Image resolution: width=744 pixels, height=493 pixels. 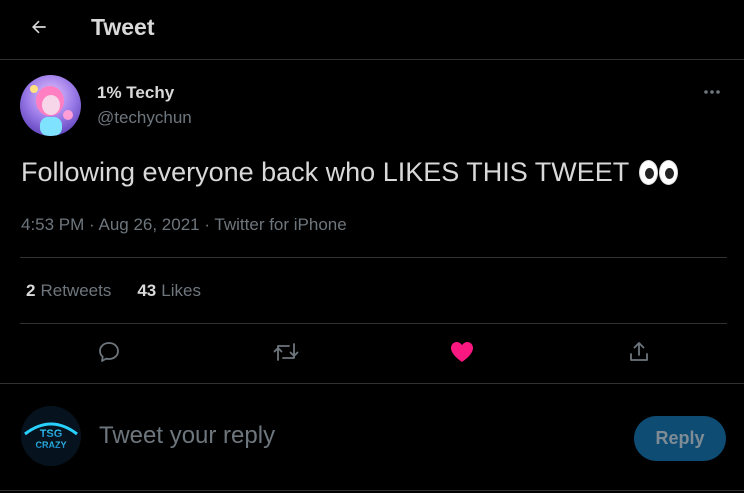 What do you see at coordinates (144, 118) in the screenshot?
I see `user-handle: @techychun` at bounding box center [144, 118].